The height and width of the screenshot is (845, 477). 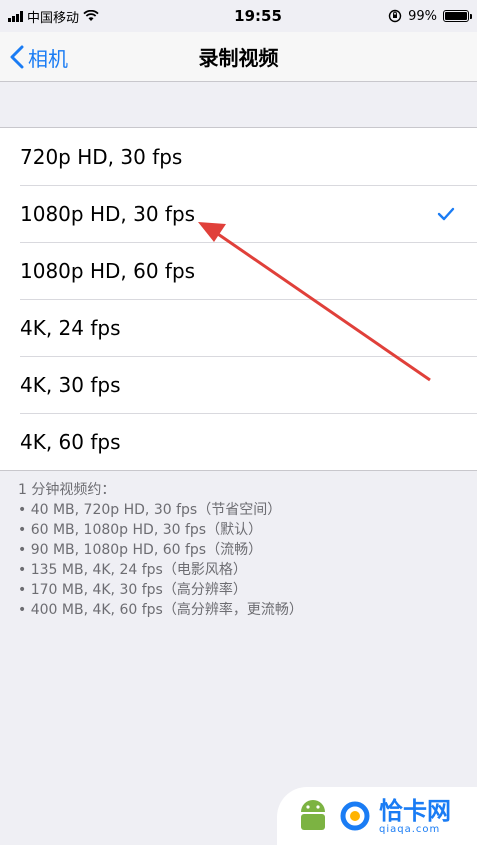 What do you see at coordinates (410, 829) in the screenshot?
I see `watermark-url: qiaqa.com` at bounding box center [410, 829].